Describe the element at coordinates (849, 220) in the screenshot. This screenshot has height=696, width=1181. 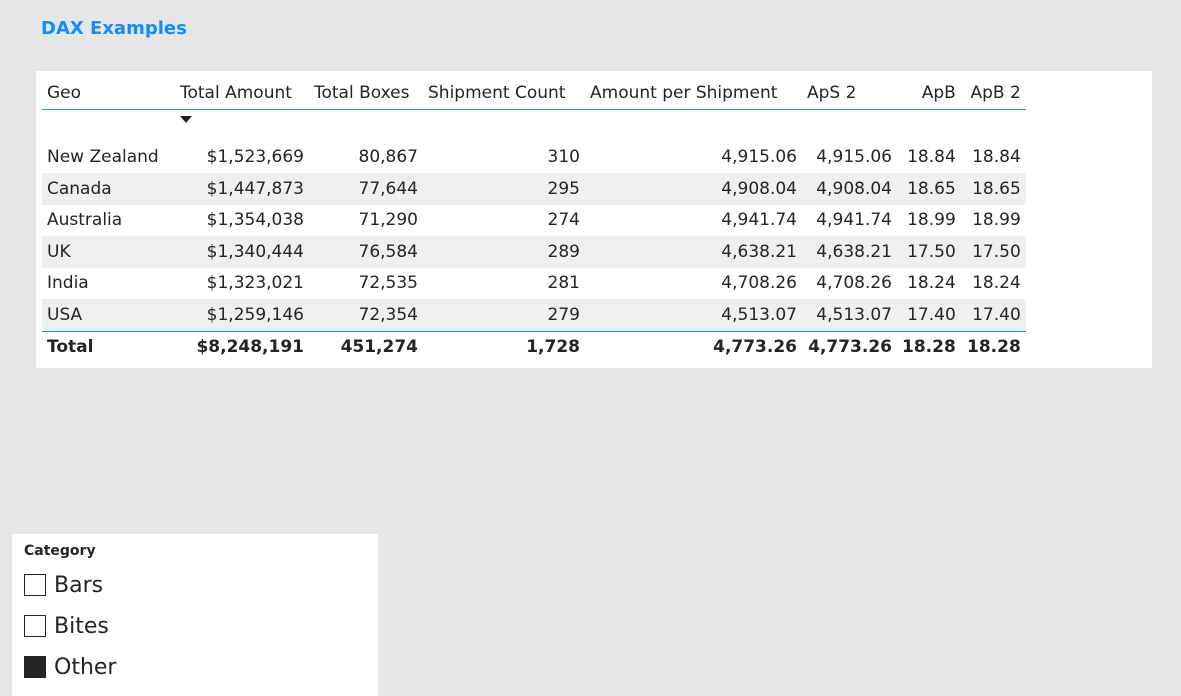
I see `cell-aps-2: 4,941.74` at that location.